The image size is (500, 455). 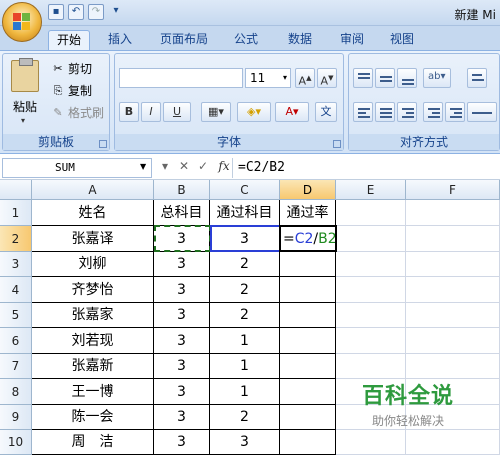 What do you see at coordinates (453, 190) in the screenshot?
I see `column-header-f: F` at bounding box center [453, 190].